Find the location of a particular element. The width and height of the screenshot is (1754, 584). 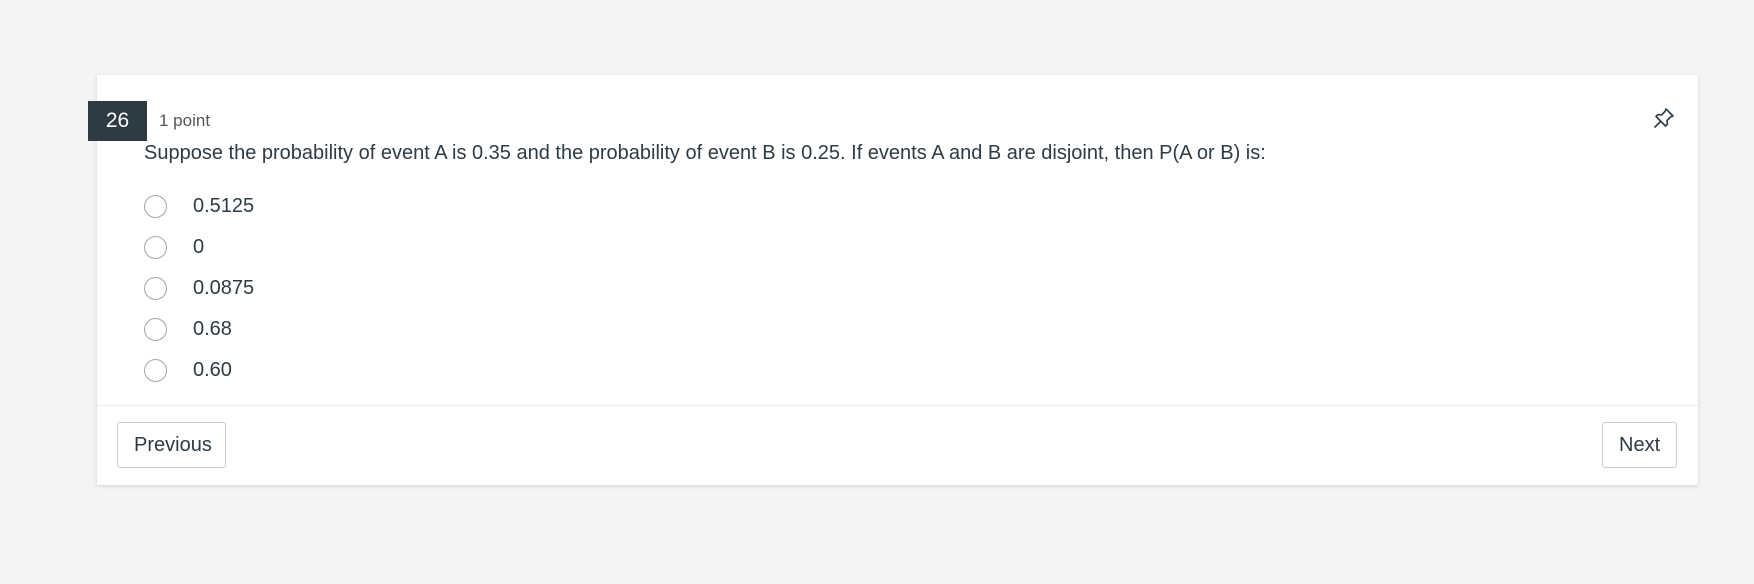

pin-icon is located at coordinates (1664, 118).